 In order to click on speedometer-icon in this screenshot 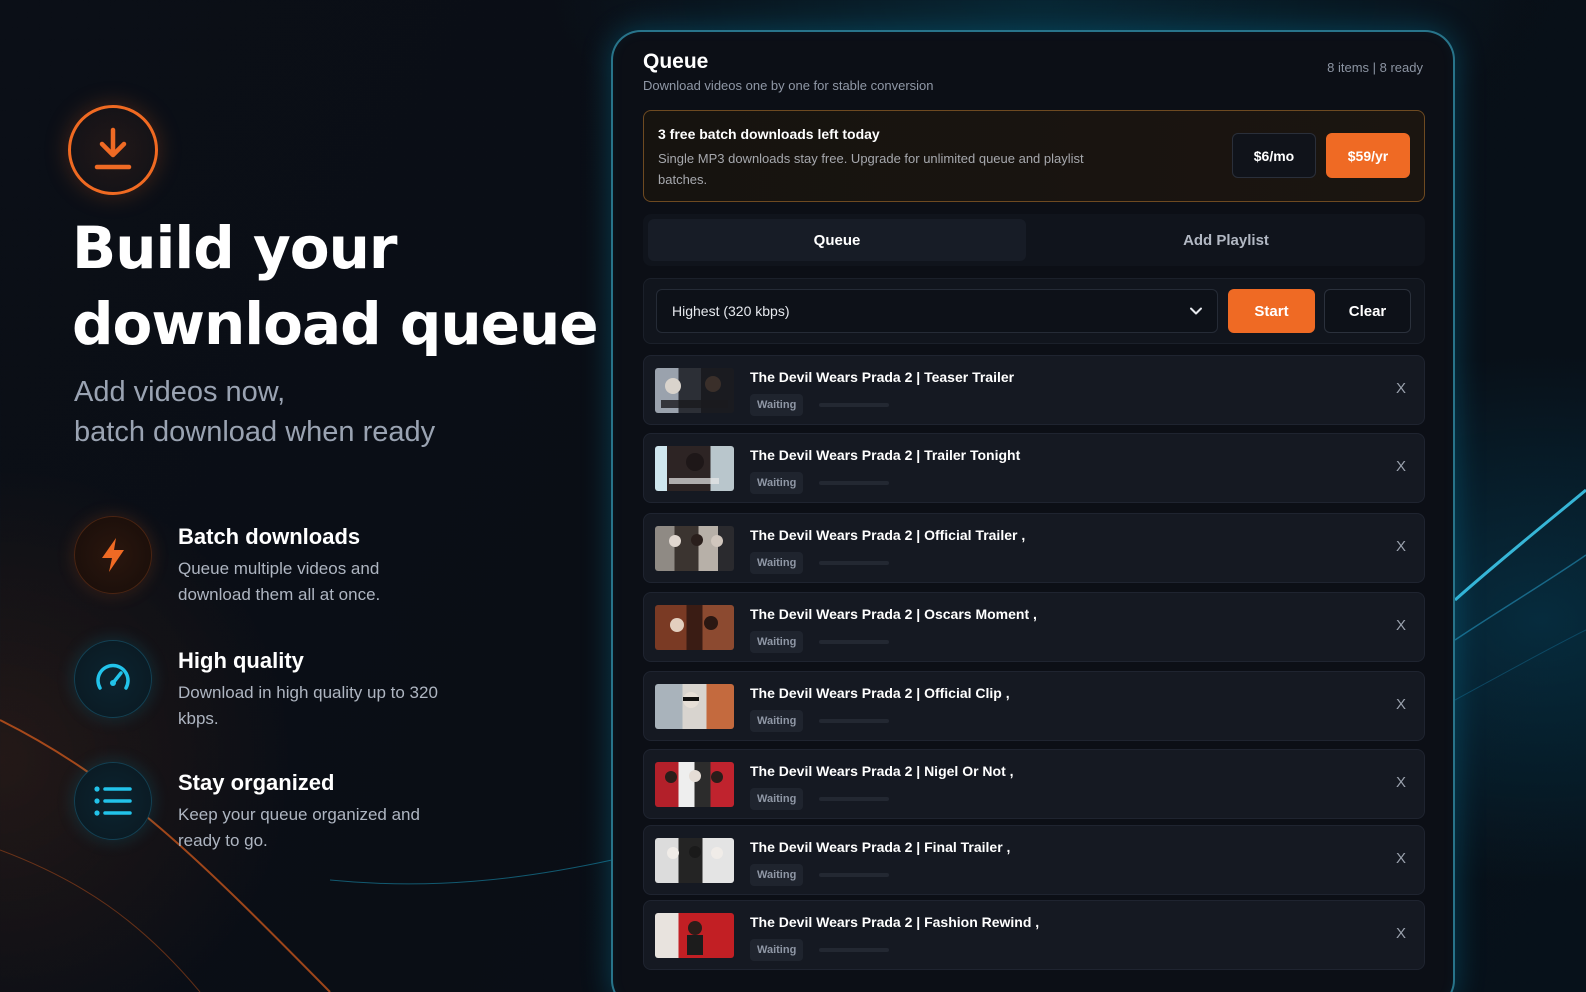, I will do `click(113, 679)`.